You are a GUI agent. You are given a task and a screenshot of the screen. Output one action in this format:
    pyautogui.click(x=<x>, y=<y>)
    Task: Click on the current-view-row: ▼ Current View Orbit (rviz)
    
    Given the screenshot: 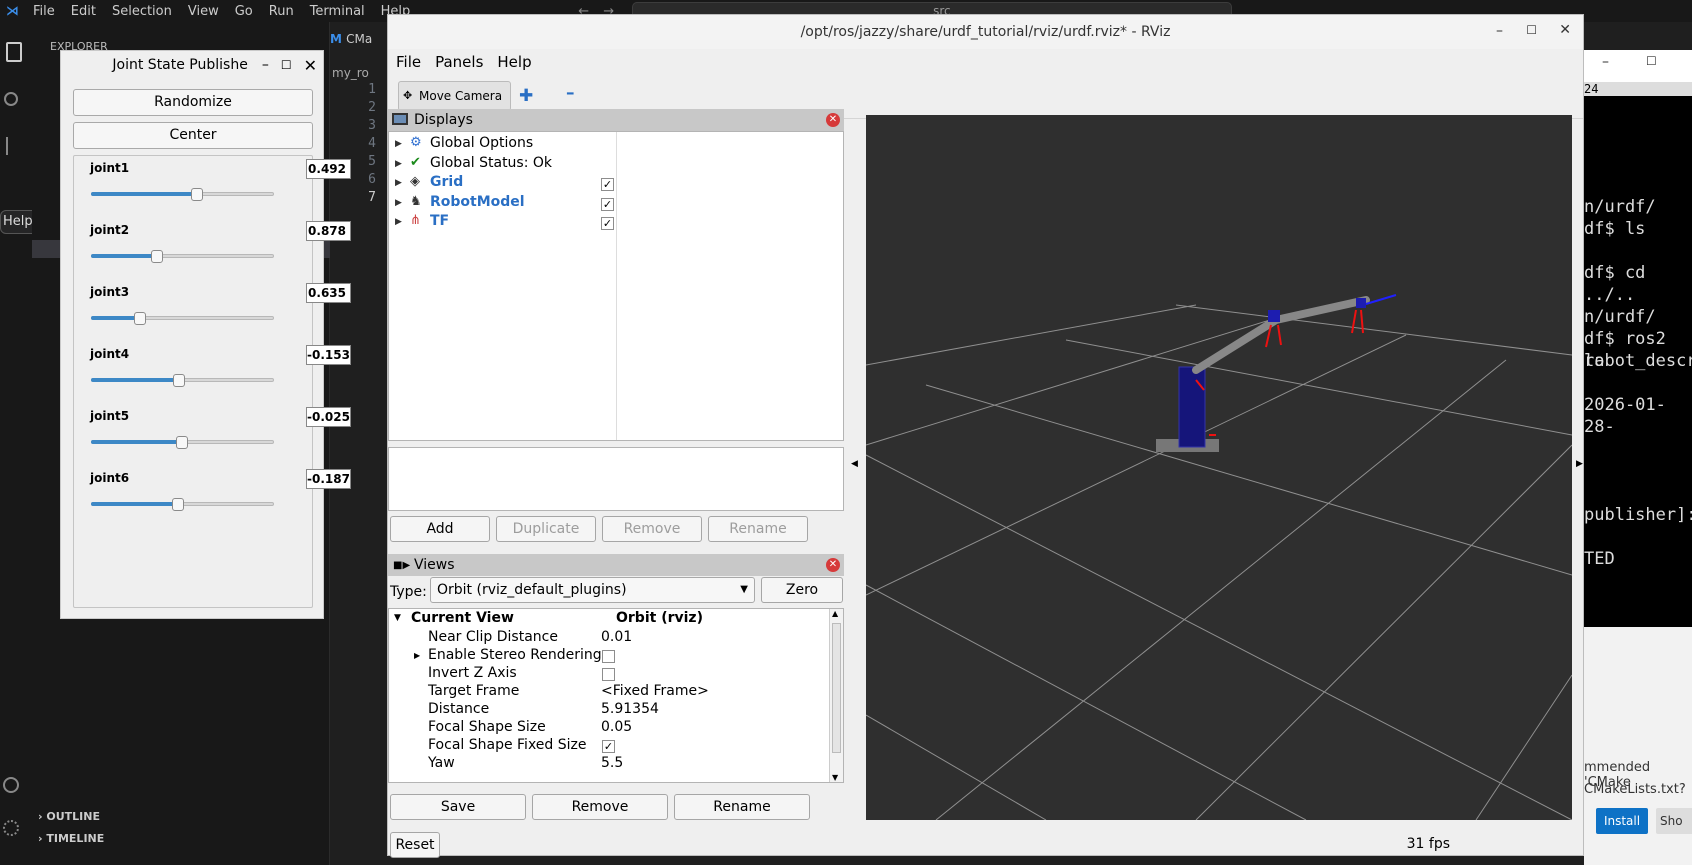 What is the action you would take?
    pyautogui.click(x=609, y=619)
    